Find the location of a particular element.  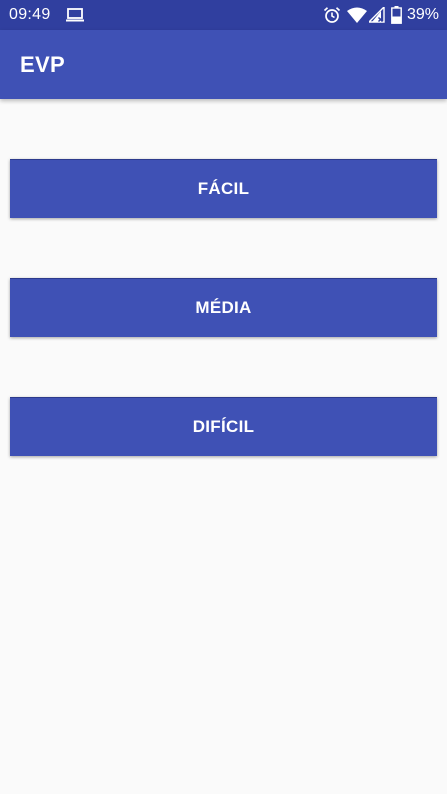

app-bar: EVP is located at coordinates (223, 64).